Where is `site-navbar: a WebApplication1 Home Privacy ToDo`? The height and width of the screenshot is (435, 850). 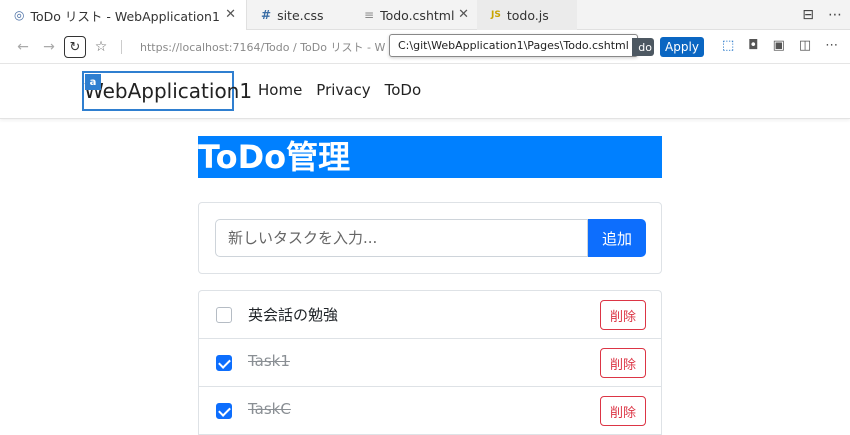
site-navbar: a WebApplication1 Home Privacy ToDo is located at coordinates (425, 91).